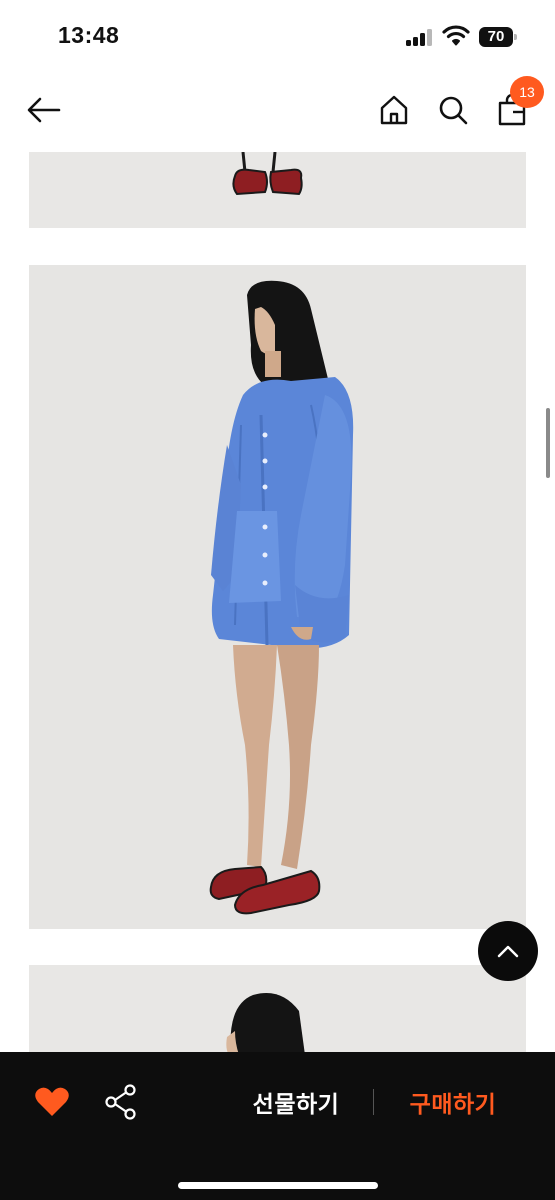 The image size is (555, 1200). I want to click on search-button, so click(453, 110).